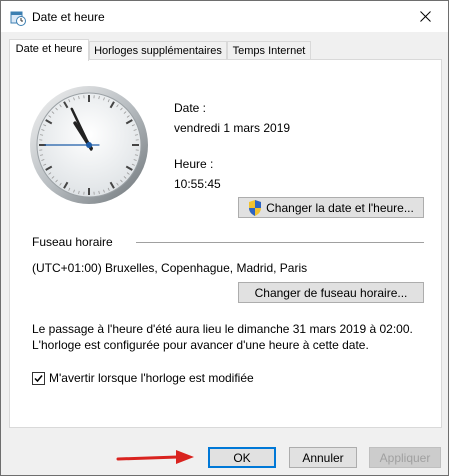  I want to click on close-button, so click(425, 16).